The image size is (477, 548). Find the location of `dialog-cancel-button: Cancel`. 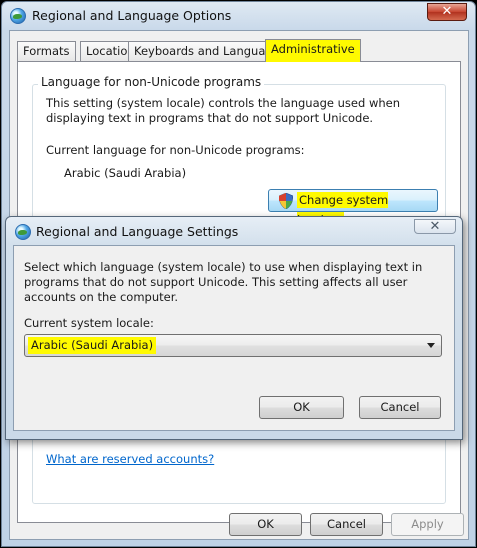

dialog-cancel-button: Cancel is located at coordinates (400, 407).